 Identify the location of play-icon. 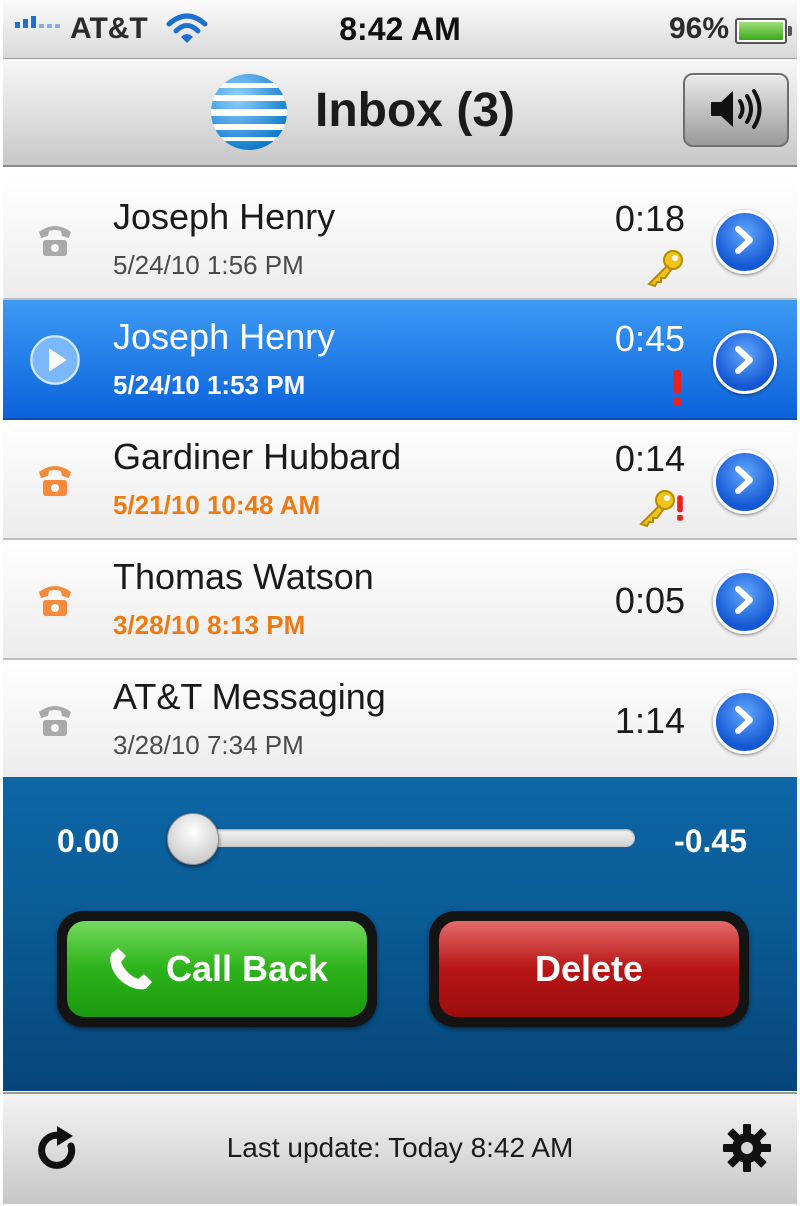
(55, 360).